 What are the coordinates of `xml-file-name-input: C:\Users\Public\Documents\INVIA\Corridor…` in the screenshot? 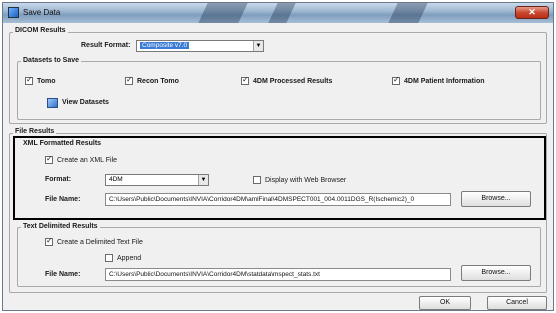 It's located at (278, 199).